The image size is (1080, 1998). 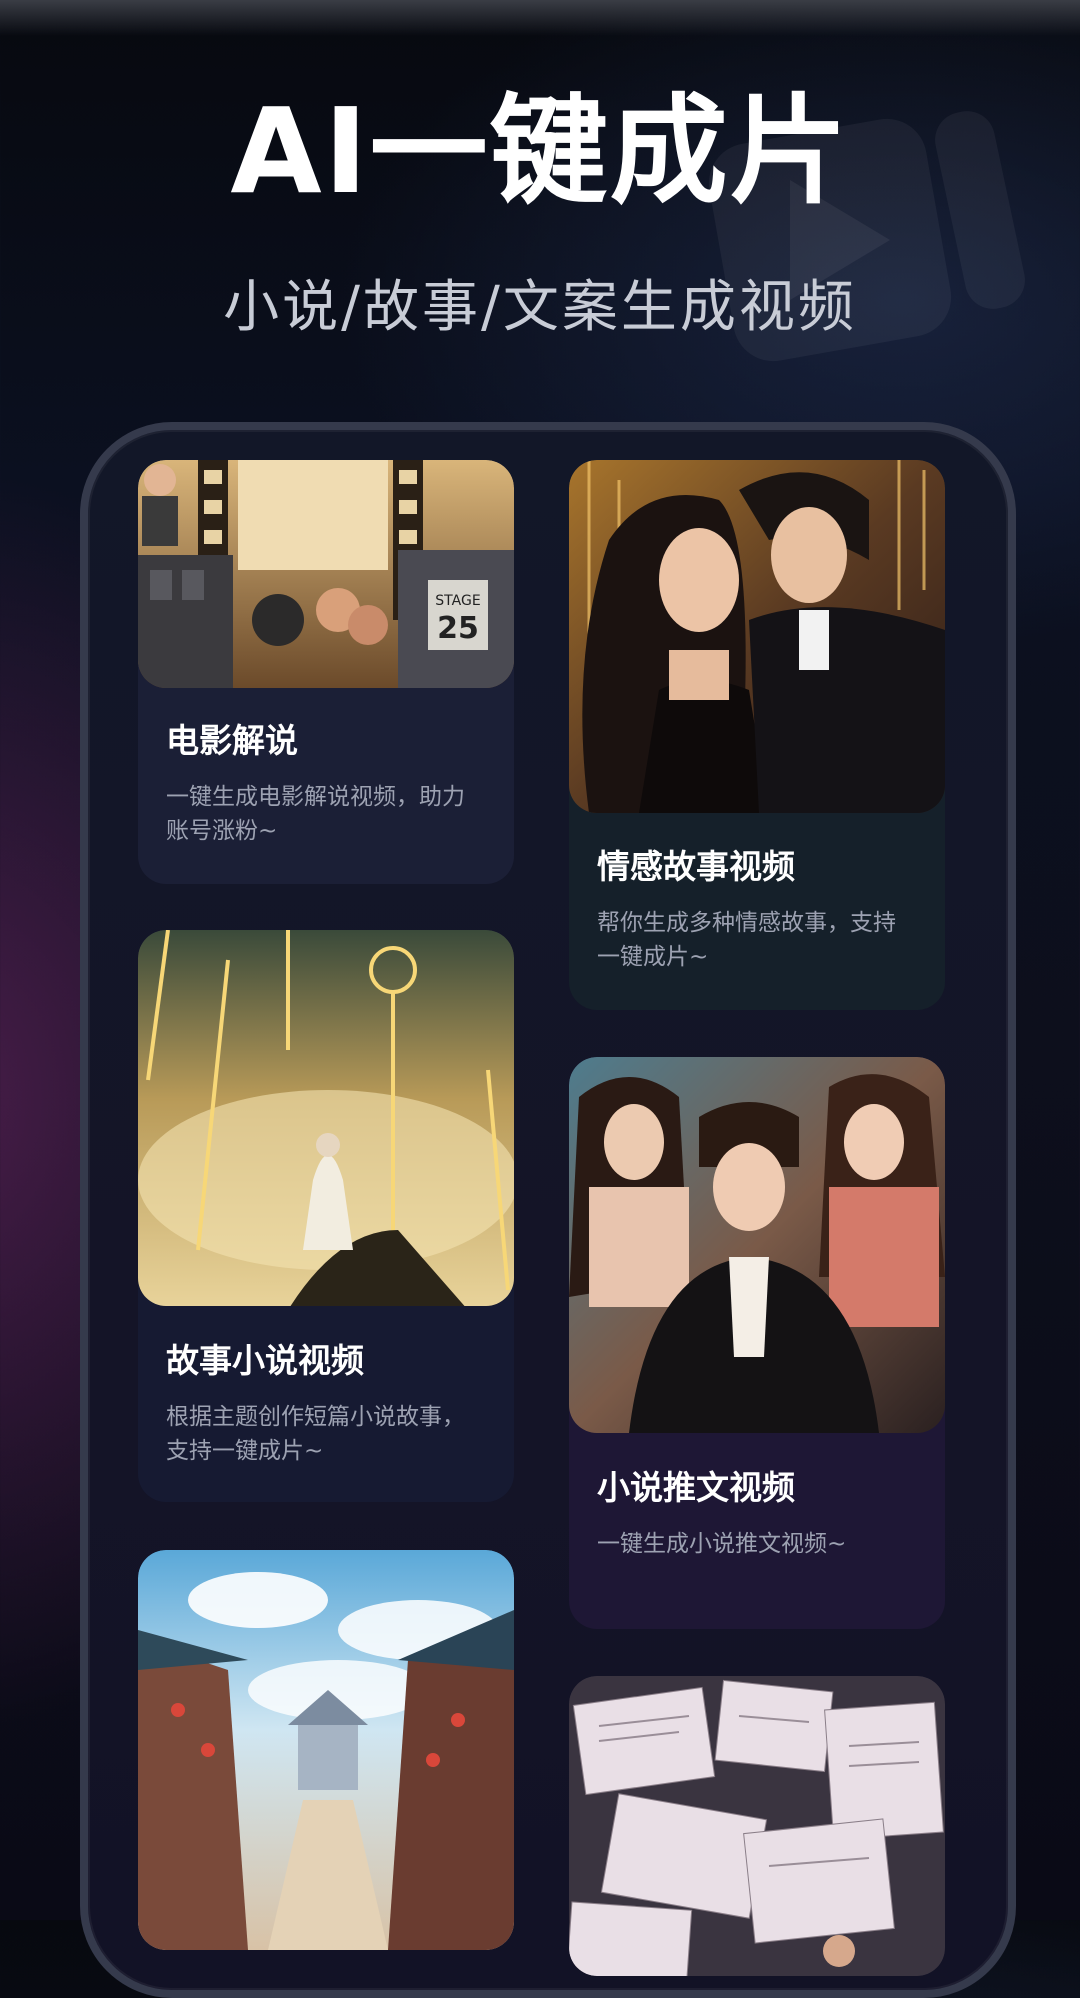 What do you see at coordinates (540, 18) in the screenshot?
I see `status-bar` at bounding box center [540, 18].